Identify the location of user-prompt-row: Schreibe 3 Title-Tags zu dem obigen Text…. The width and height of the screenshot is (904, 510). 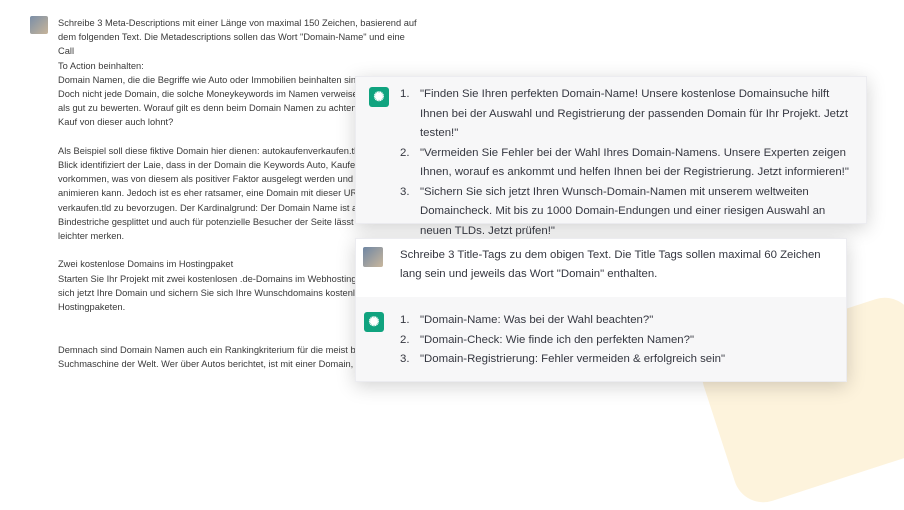
(601, 268).